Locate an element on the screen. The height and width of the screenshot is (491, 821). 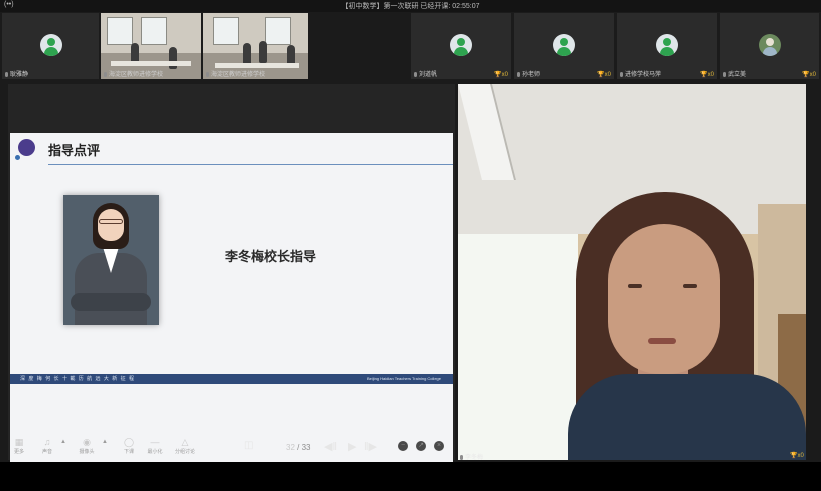
window-title: 【初中数学】第一次联研 已经开课: 02:55:07 is located at coordinates (410, 6).